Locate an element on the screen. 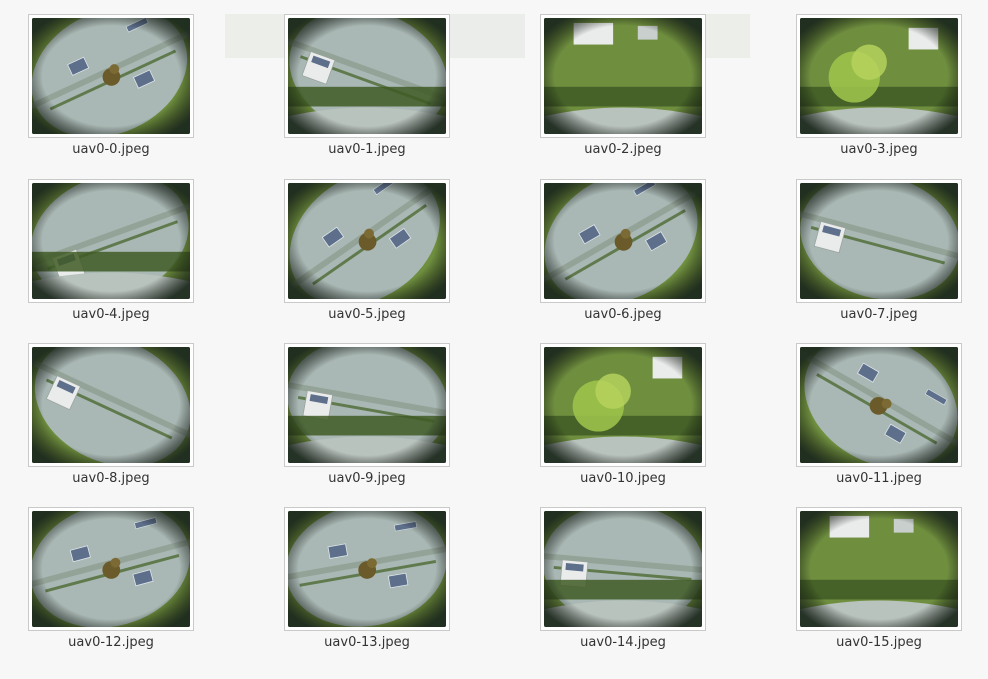 The width and height of the screenshot is (988, 679). file-item: uav0-12.jpeg is located at coordinates (112, 582).